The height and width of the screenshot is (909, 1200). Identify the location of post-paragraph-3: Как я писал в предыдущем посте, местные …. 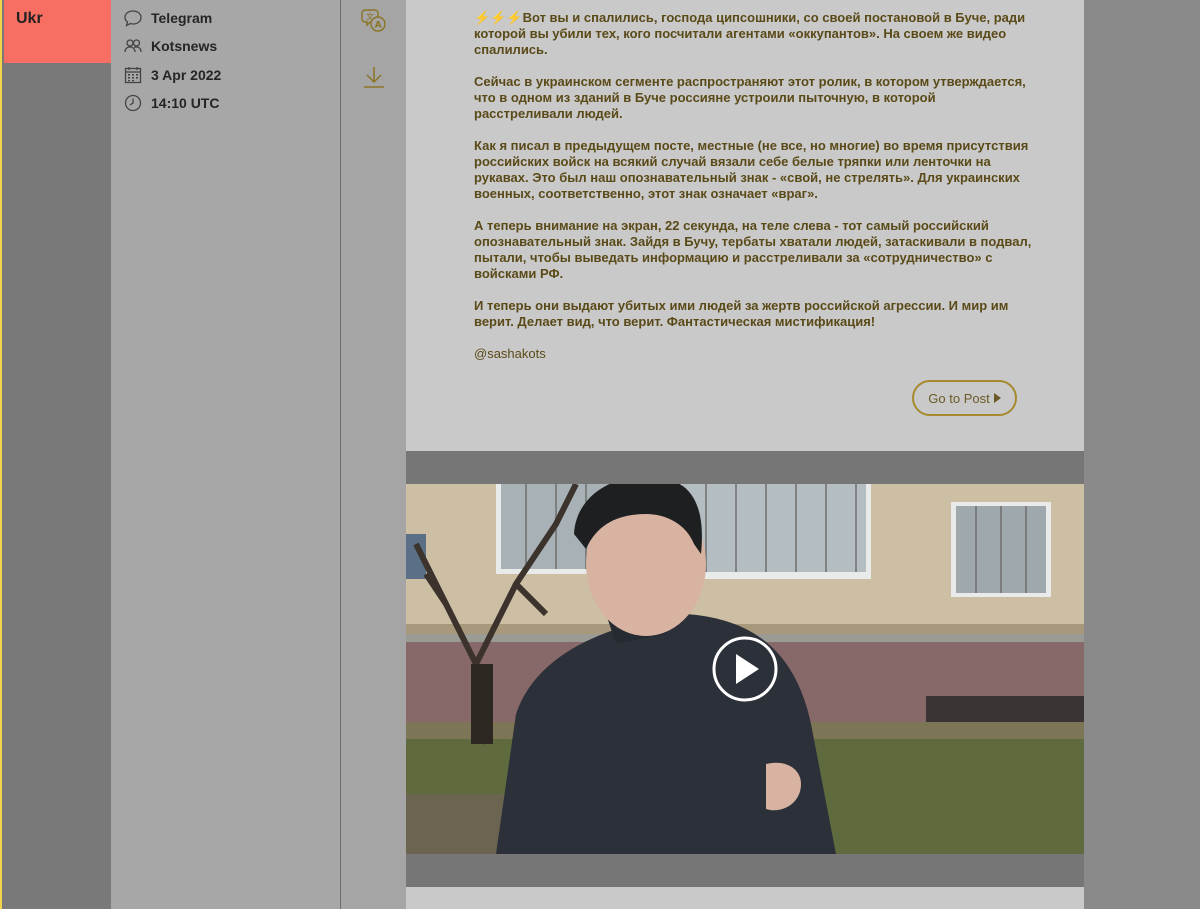
(751, 169).